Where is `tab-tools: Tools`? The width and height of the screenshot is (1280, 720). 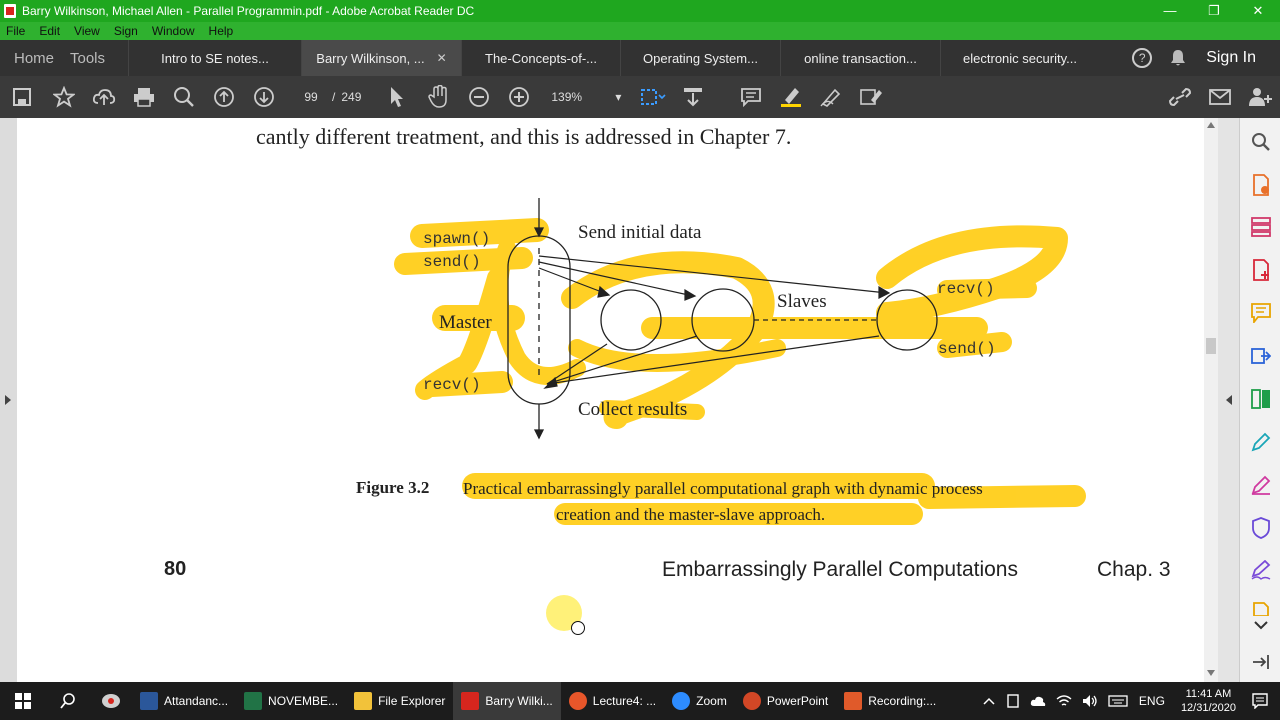
tab-tools: Tools is located at coordinates (98, 58).